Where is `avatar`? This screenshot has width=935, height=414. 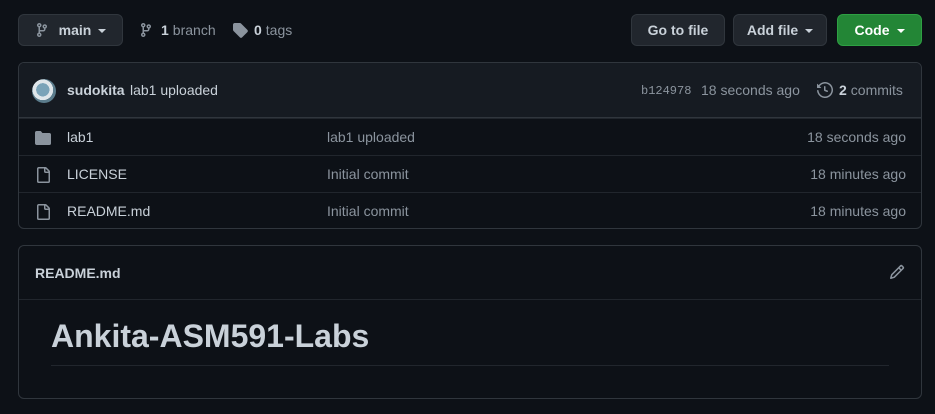
avatar is located at coordinates (44, 91).